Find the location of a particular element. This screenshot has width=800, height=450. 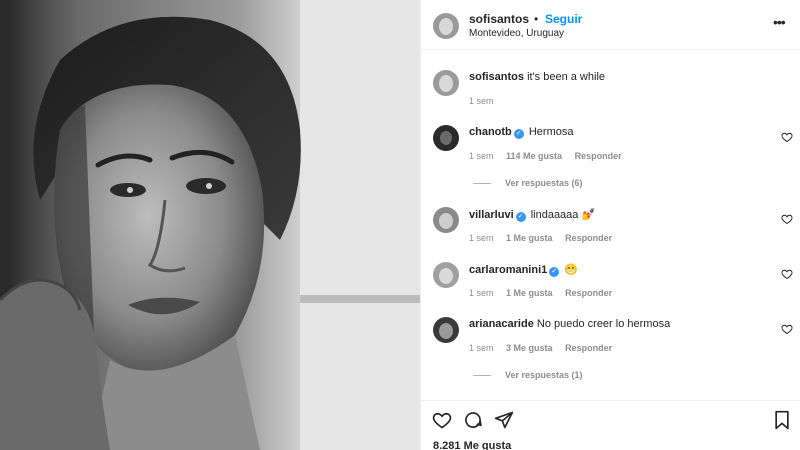

comment-body: Hermosa is located at coordinates (551, 132).